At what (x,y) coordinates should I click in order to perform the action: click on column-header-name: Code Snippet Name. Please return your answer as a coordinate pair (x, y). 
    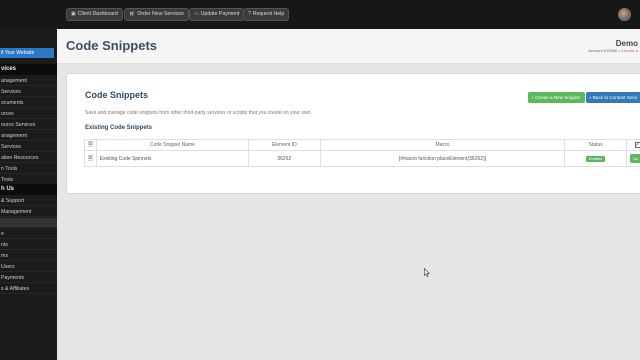
    Looking at the image, I should click on (172, 145).